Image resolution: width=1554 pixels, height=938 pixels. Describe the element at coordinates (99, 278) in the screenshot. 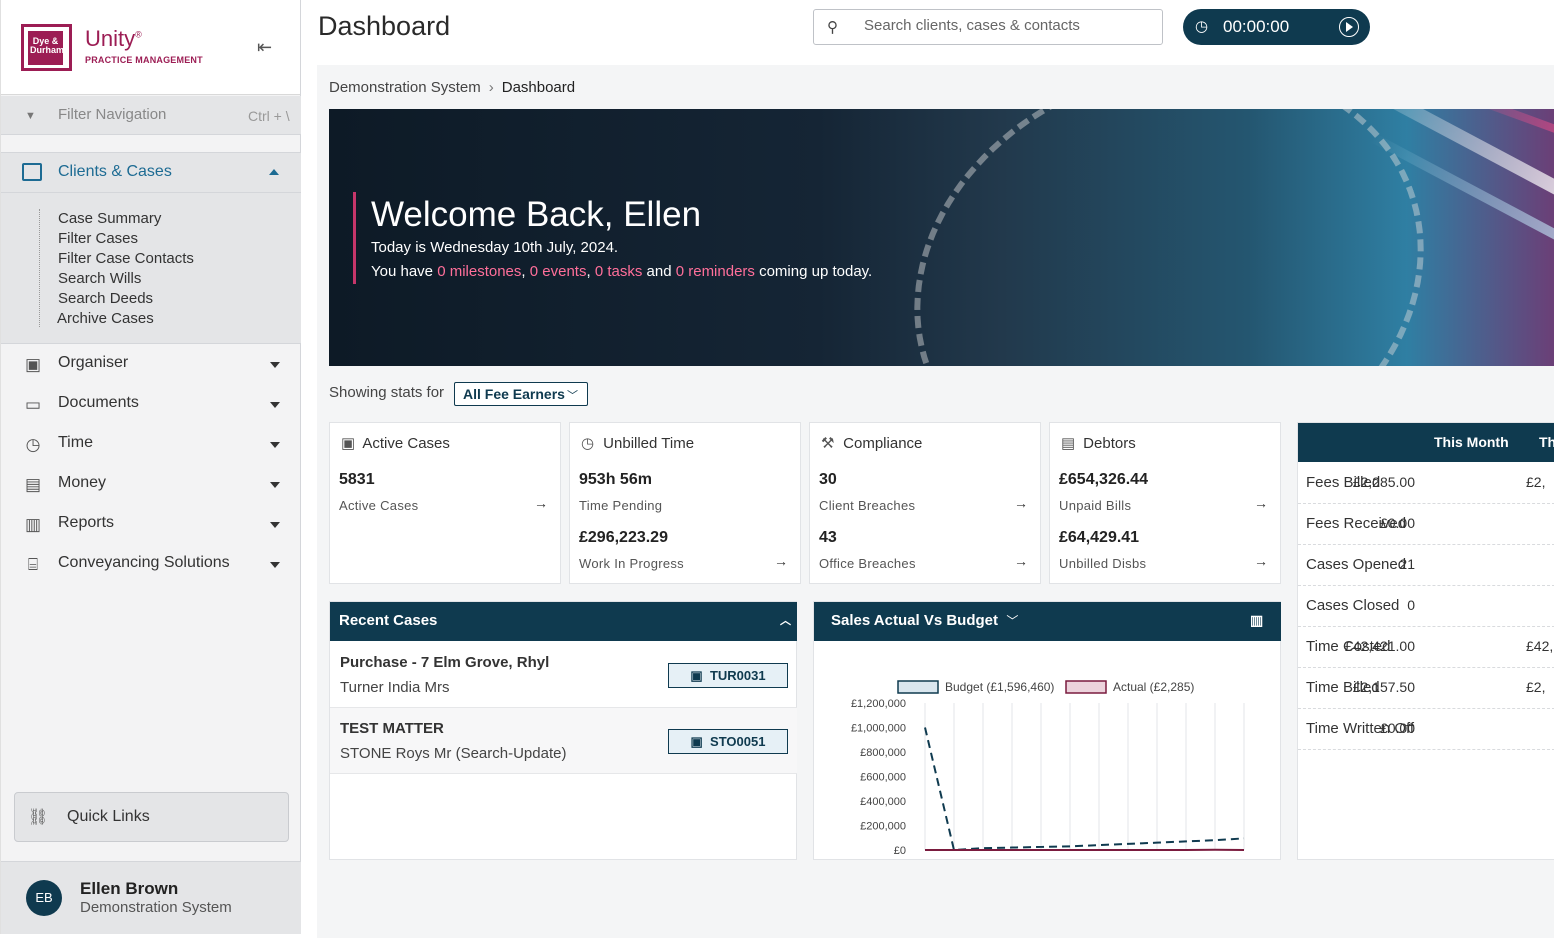

I see `subnav-search-wills: Search Wills` at that location.